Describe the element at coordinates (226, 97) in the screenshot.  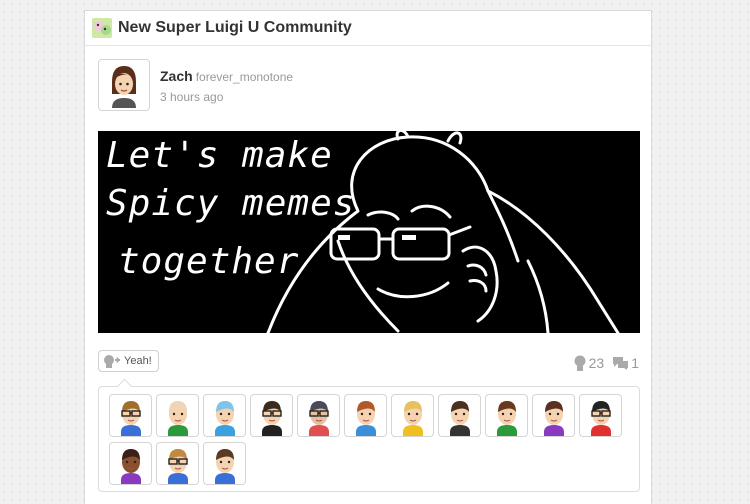
I see `post-timestamp: 3 hours ago` at that location.